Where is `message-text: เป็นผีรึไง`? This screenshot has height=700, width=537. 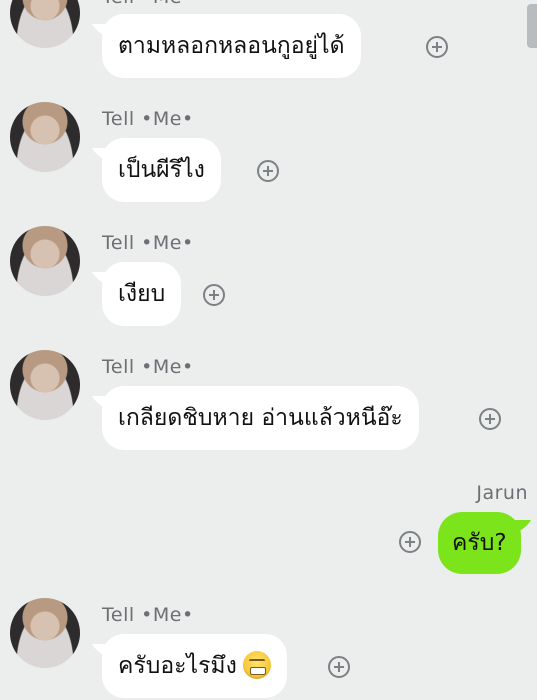 message-text: เป็นผีรึไง is located at coordinates (161, 170).